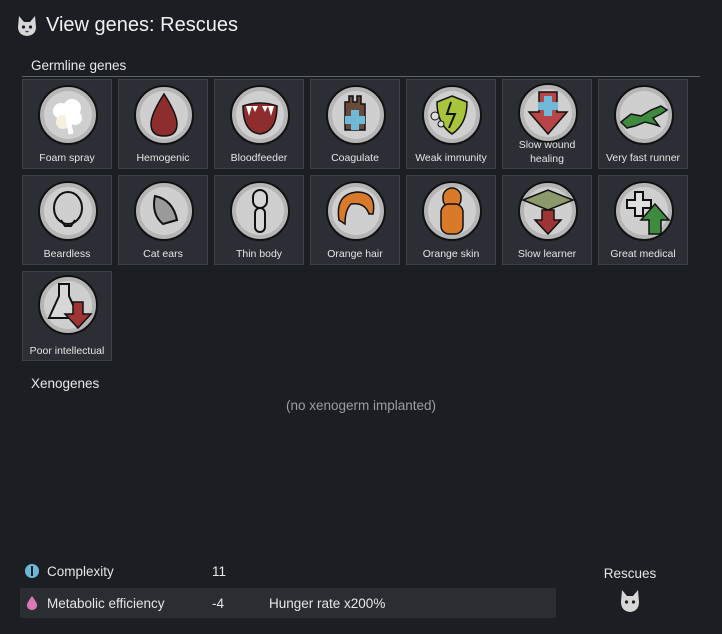 The height and width of the screenshot is (634, 722). Describe the element at coordinates (164, 211) in the screenshot. I see `cat-ear-icon` at that location.